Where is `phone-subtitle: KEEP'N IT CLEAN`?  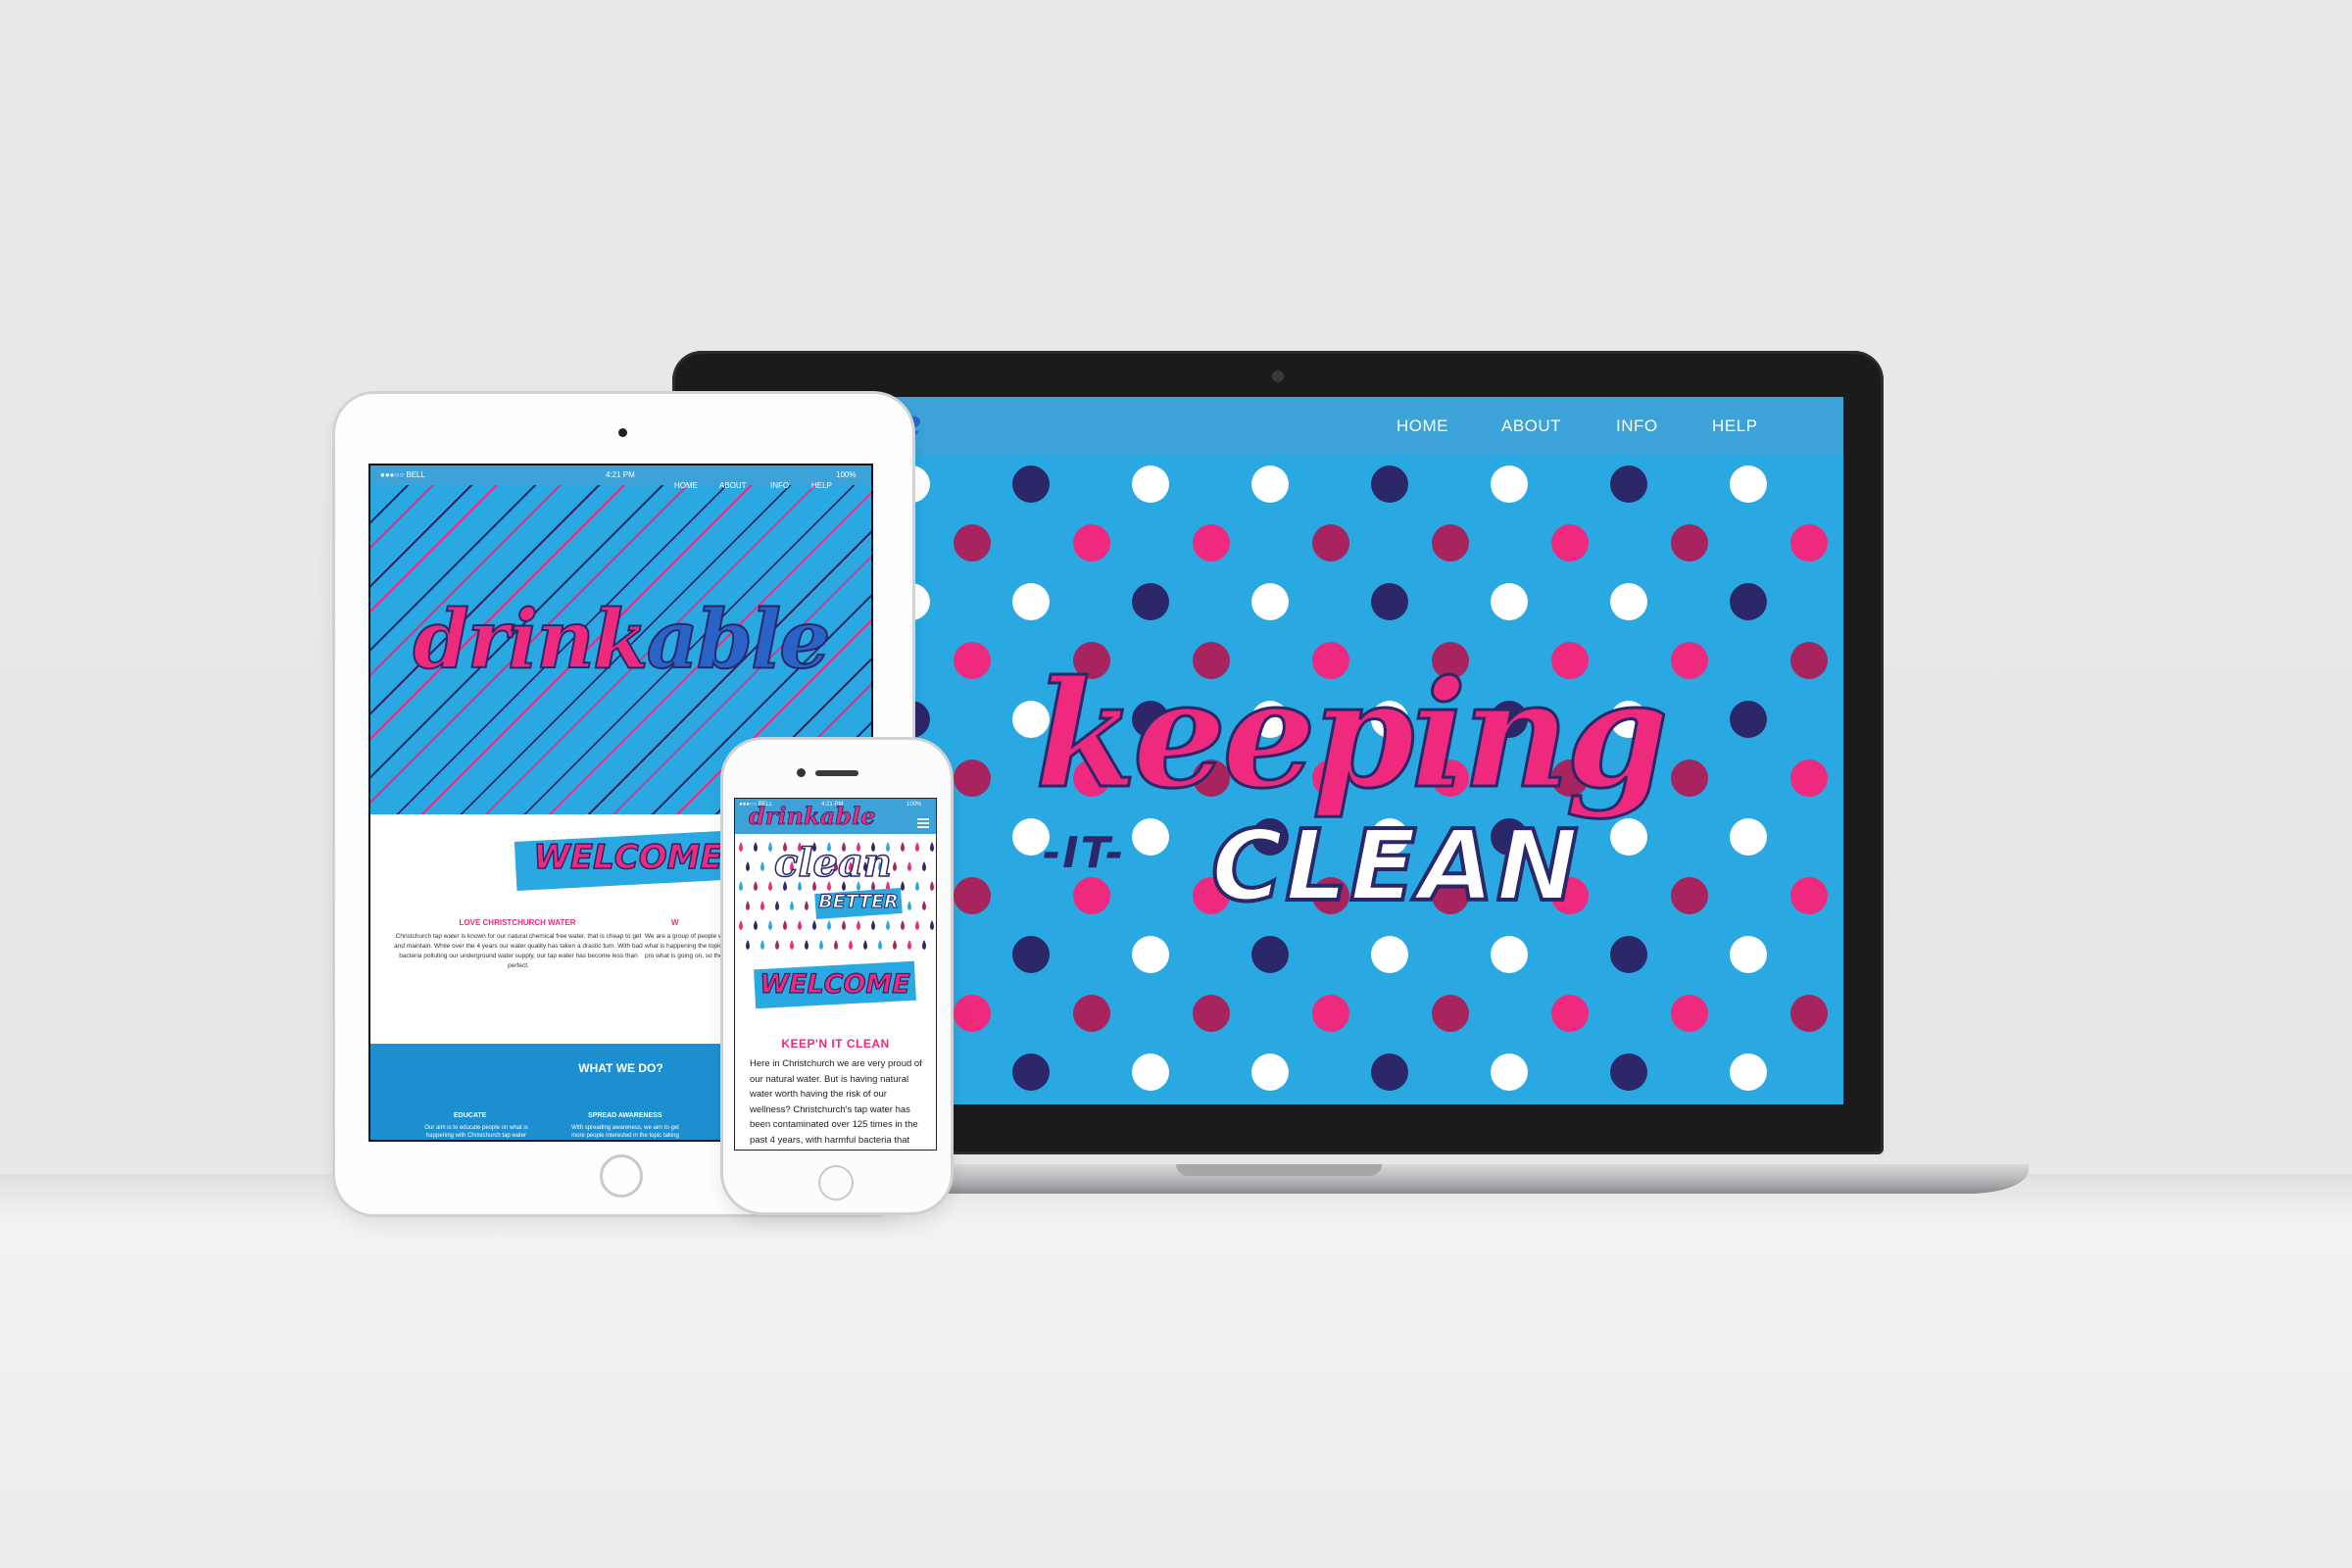 phone-subtitle: KEEP'N IT CLEAN is located at coordinates (835, 1044).